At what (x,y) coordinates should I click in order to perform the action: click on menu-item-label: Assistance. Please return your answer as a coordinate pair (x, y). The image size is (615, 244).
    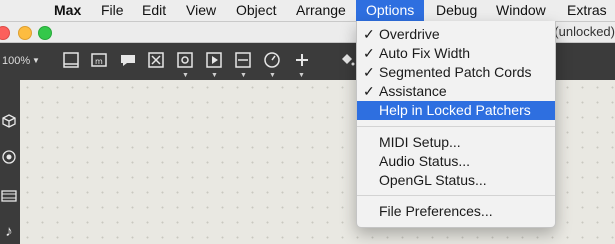
    Looking at the image, I should click on (413, 91).